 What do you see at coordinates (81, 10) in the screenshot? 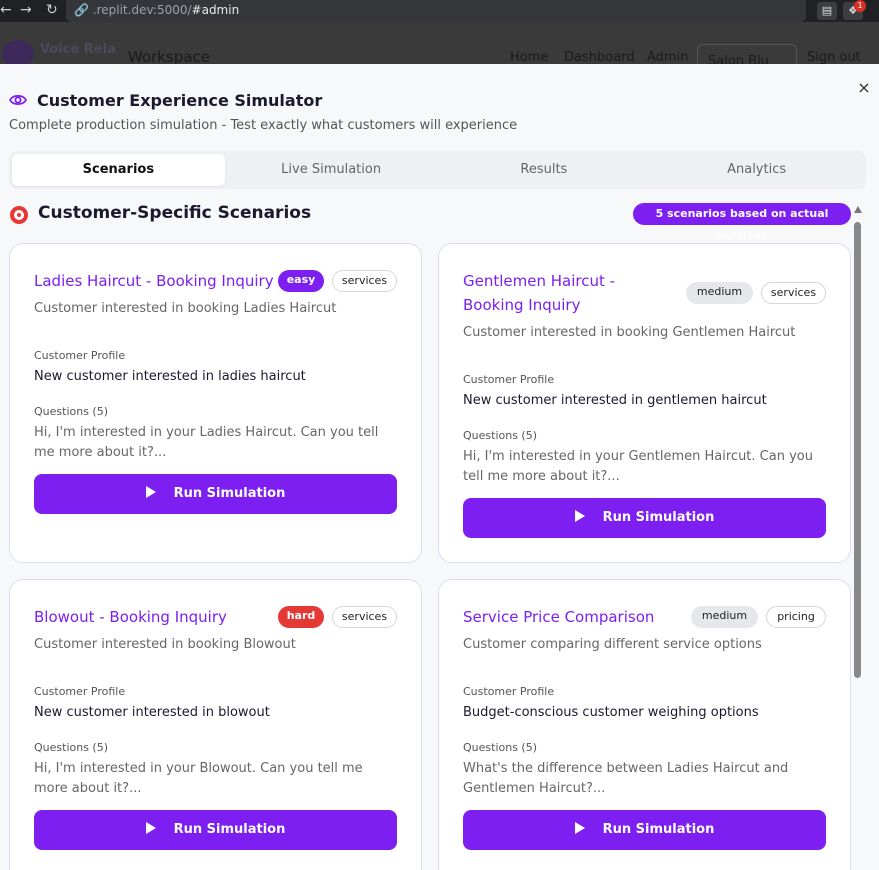
I see `link-icon: 🔗` at bounding box center [81, 10].